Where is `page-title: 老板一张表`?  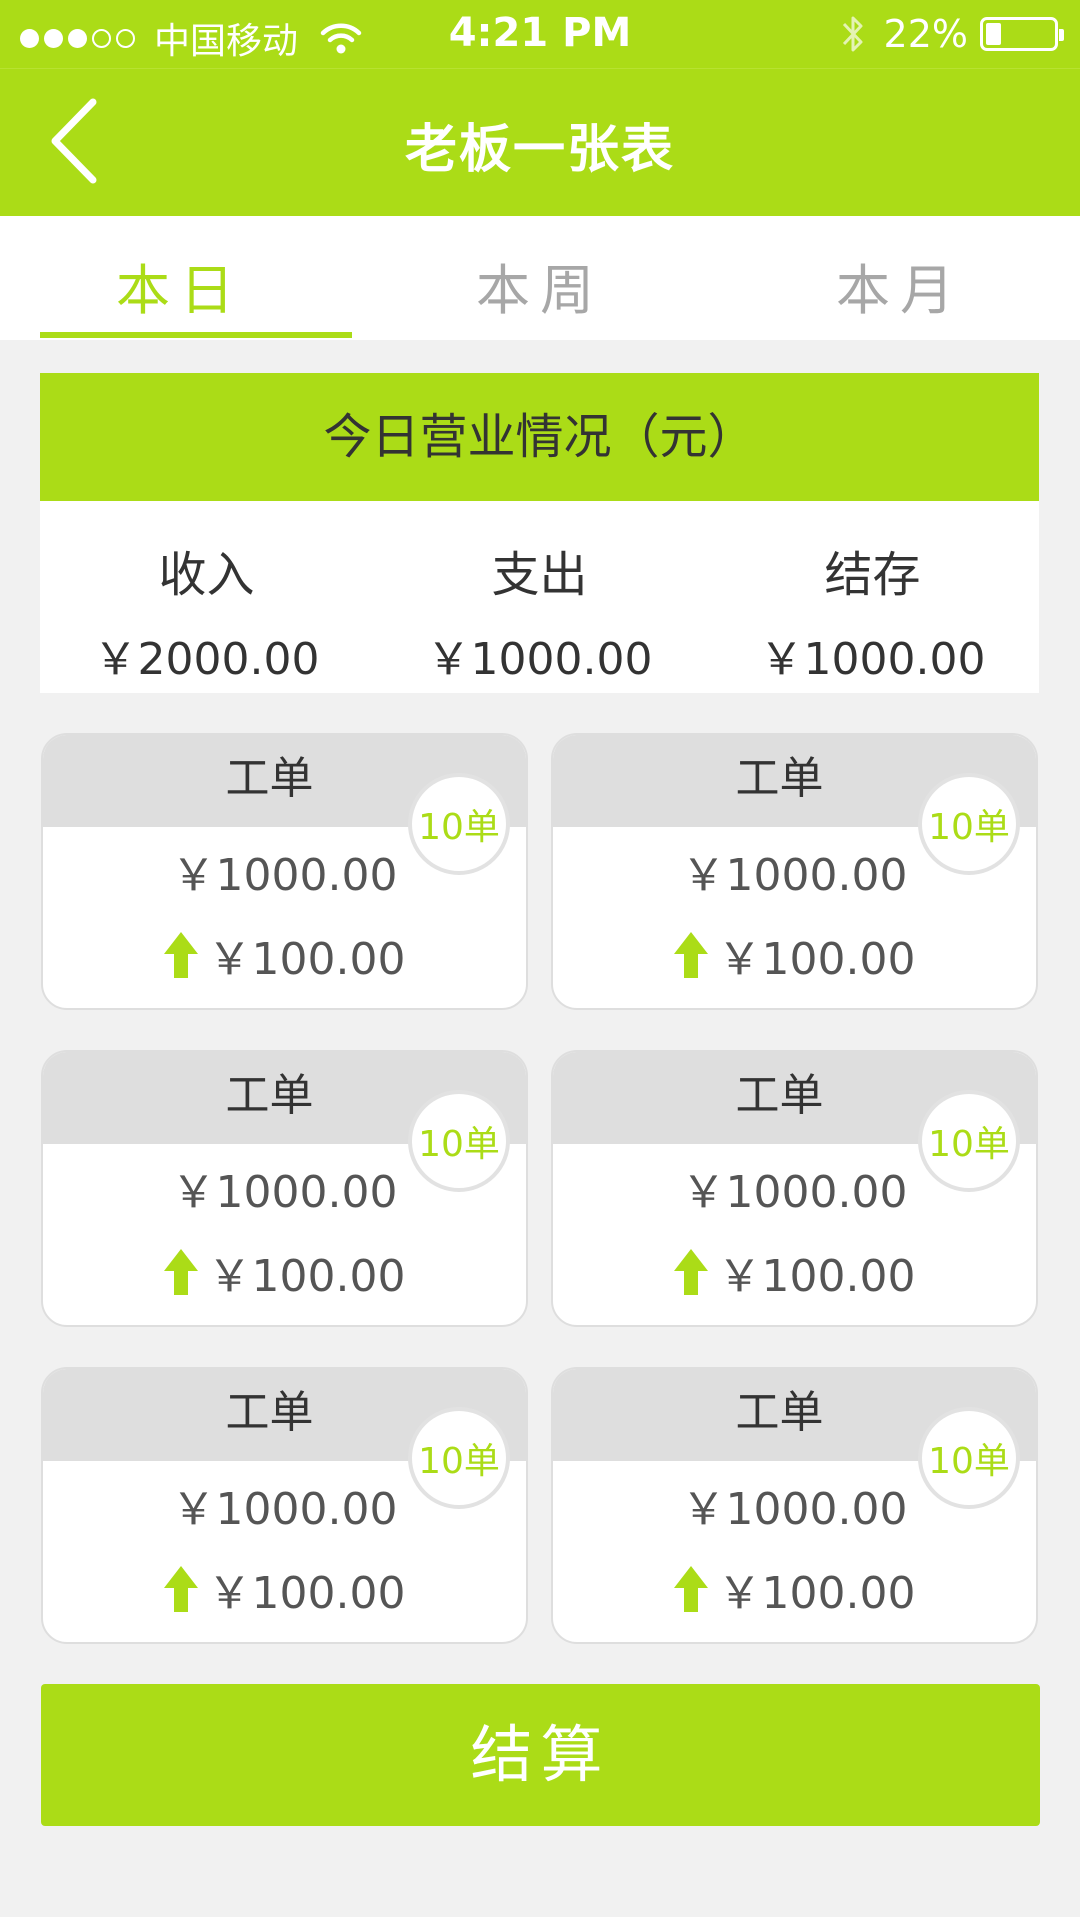 page-title: 老板一张表 is located at coordinates (539, 150).